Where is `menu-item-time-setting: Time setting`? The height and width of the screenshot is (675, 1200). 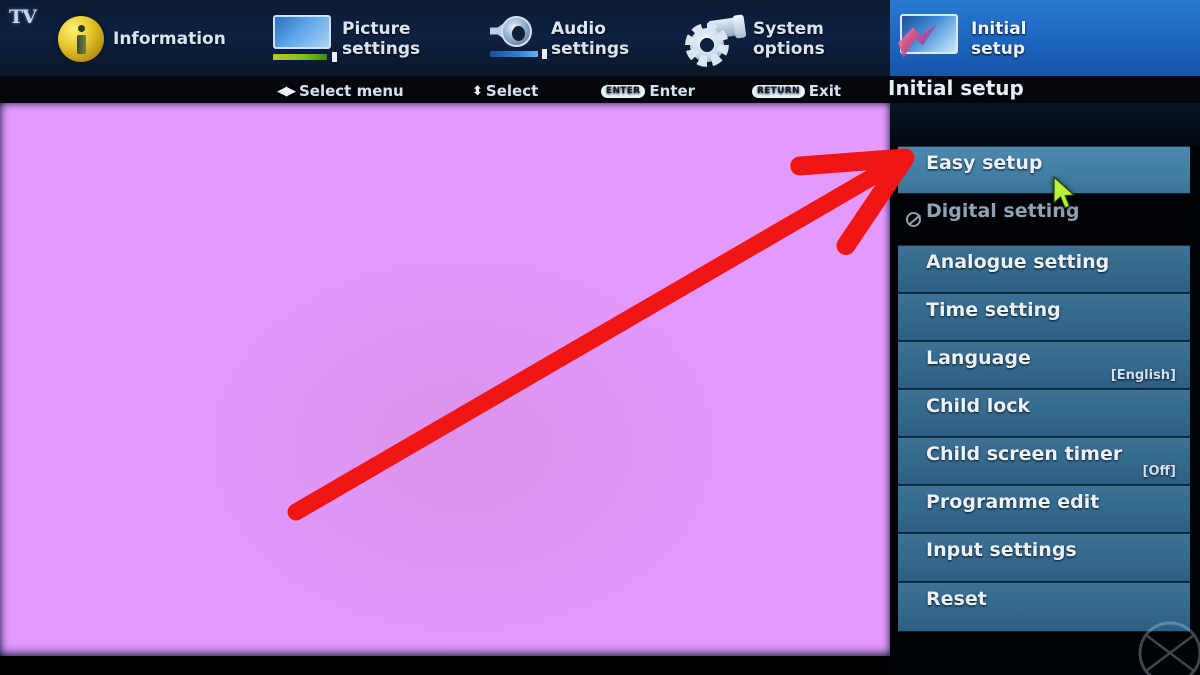
menu-item-time-setting: Time setting is located at coordinates (1044, 317).